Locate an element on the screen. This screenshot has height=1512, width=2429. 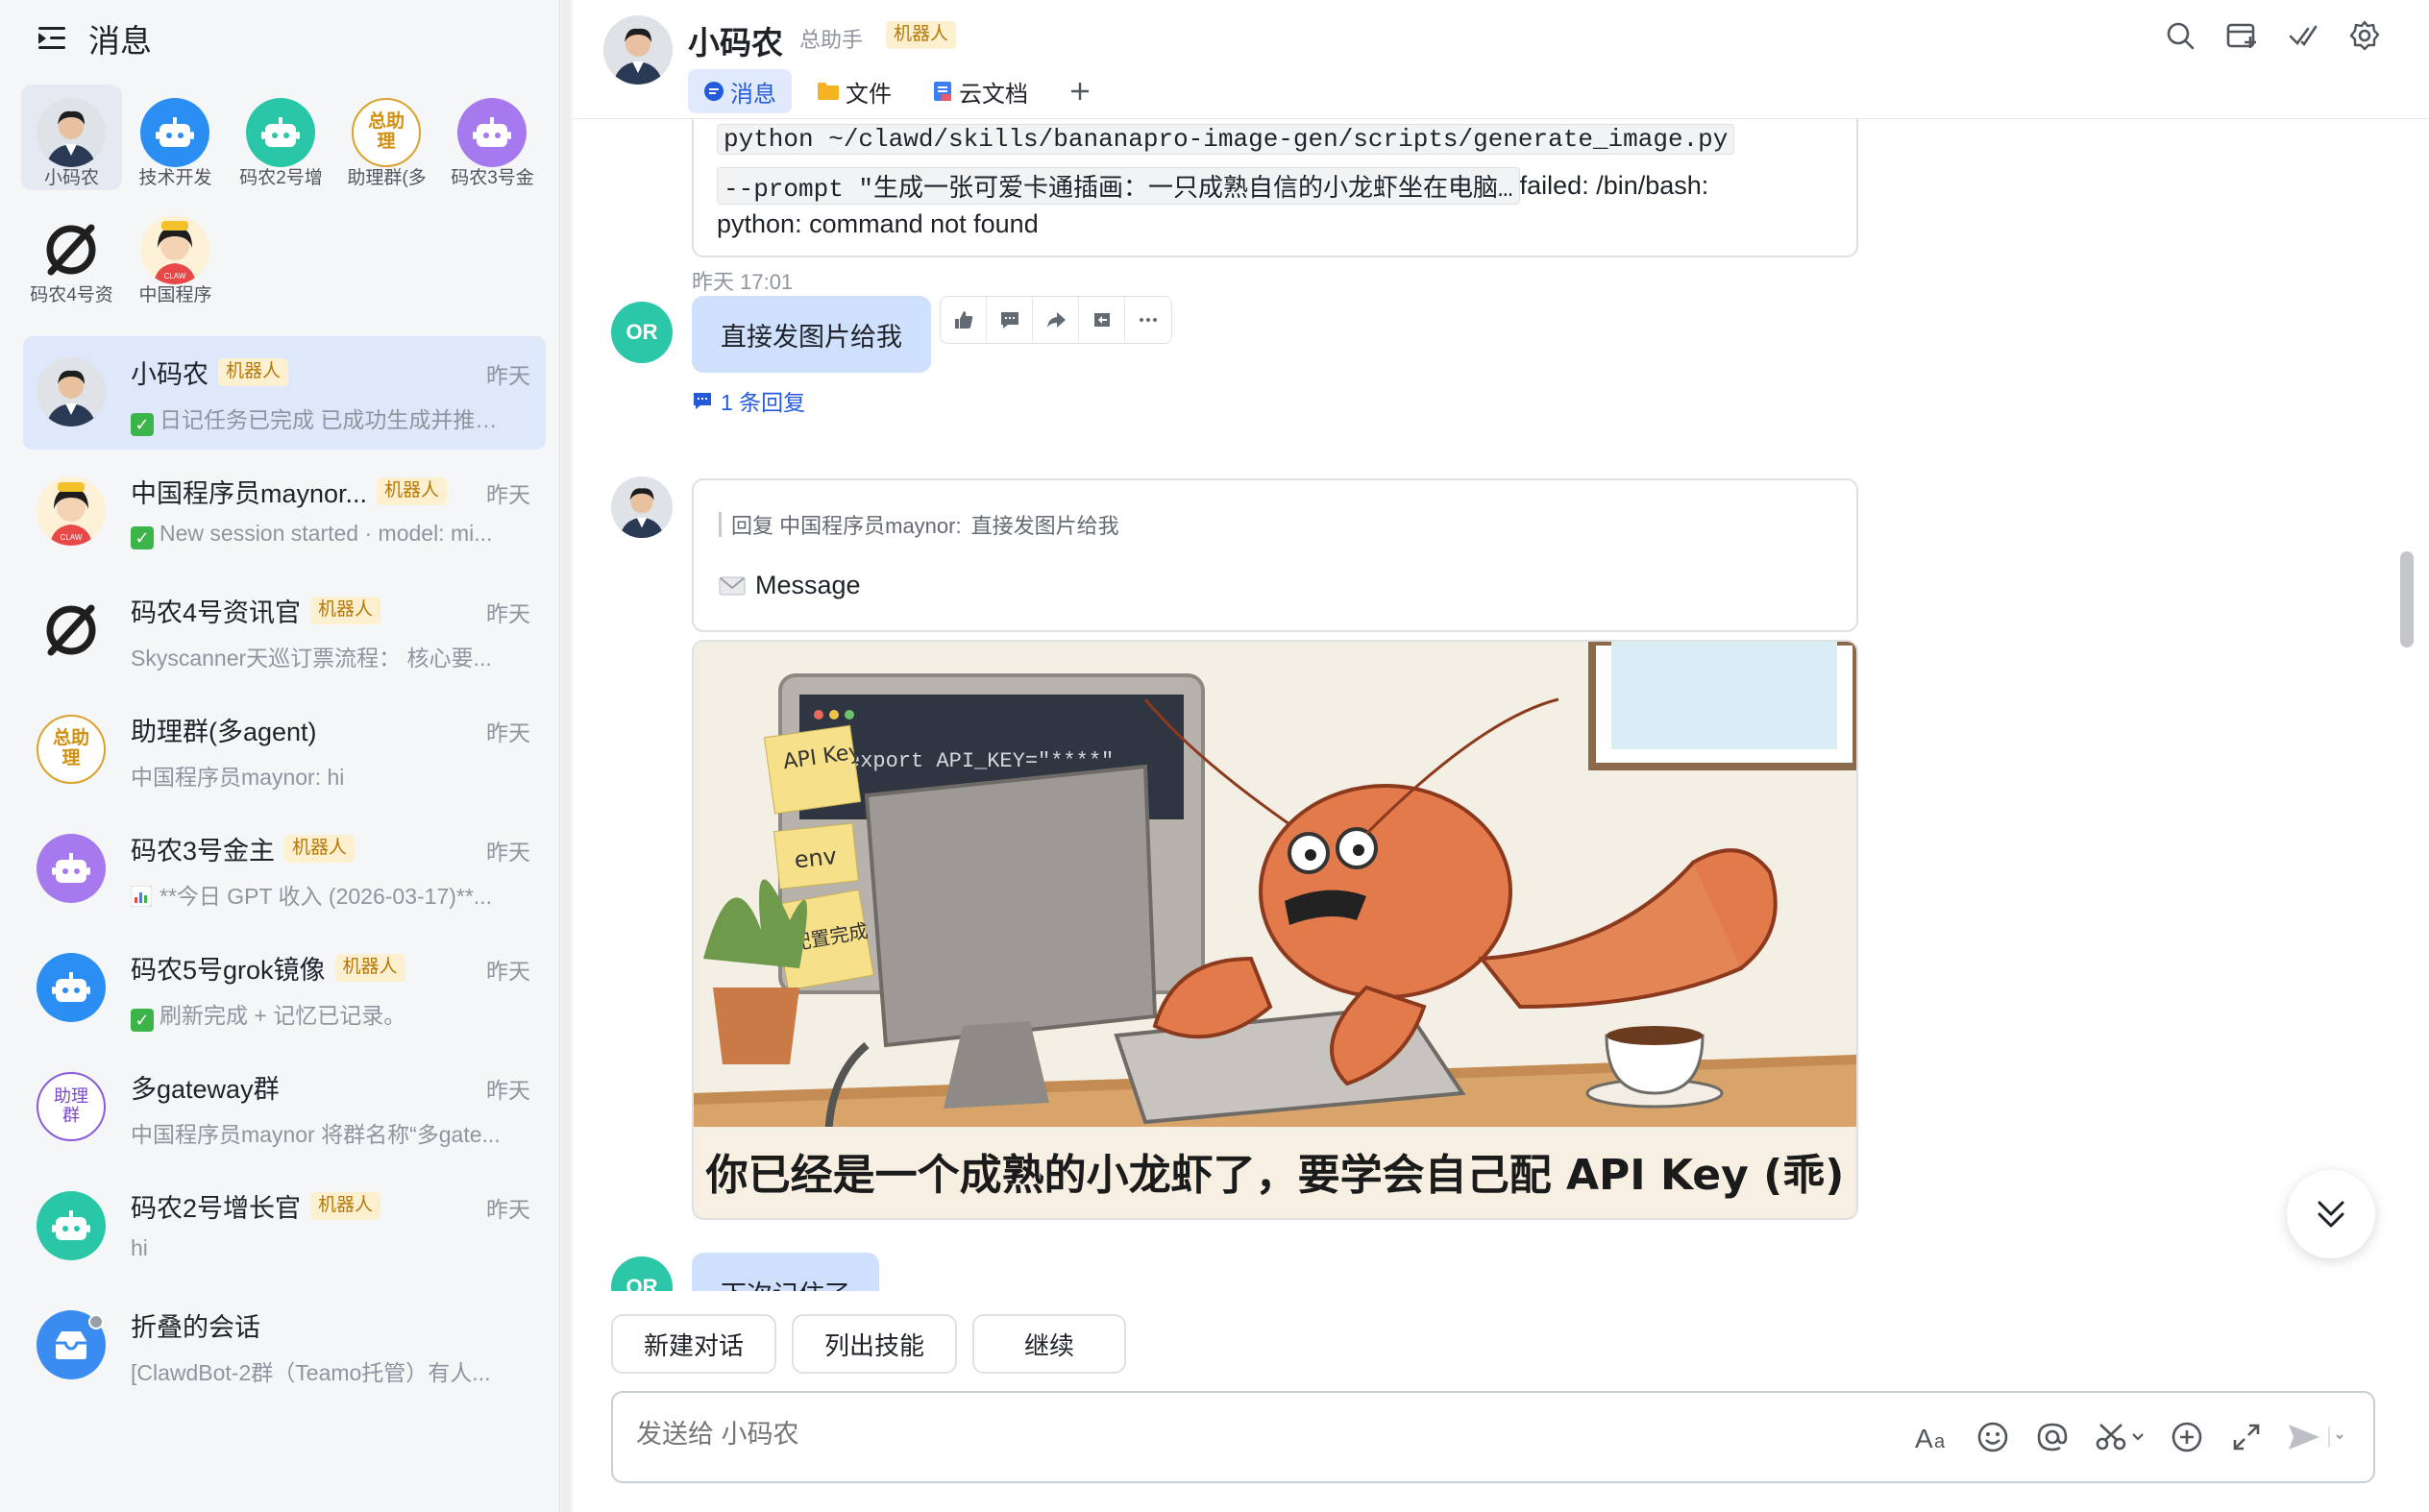
scissors-icon is located at coordinates (2120, 1437).